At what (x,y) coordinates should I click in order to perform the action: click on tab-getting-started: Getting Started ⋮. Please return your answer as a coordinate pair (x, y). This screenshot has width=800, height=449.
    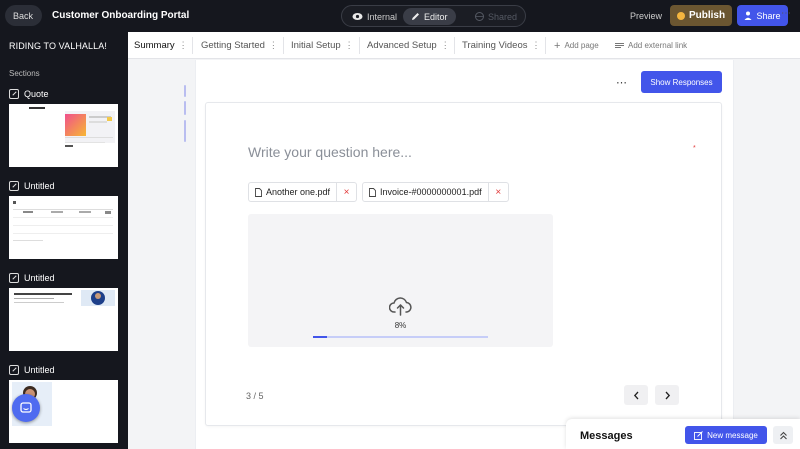
    Looking at the image, I should click on (239, 45).